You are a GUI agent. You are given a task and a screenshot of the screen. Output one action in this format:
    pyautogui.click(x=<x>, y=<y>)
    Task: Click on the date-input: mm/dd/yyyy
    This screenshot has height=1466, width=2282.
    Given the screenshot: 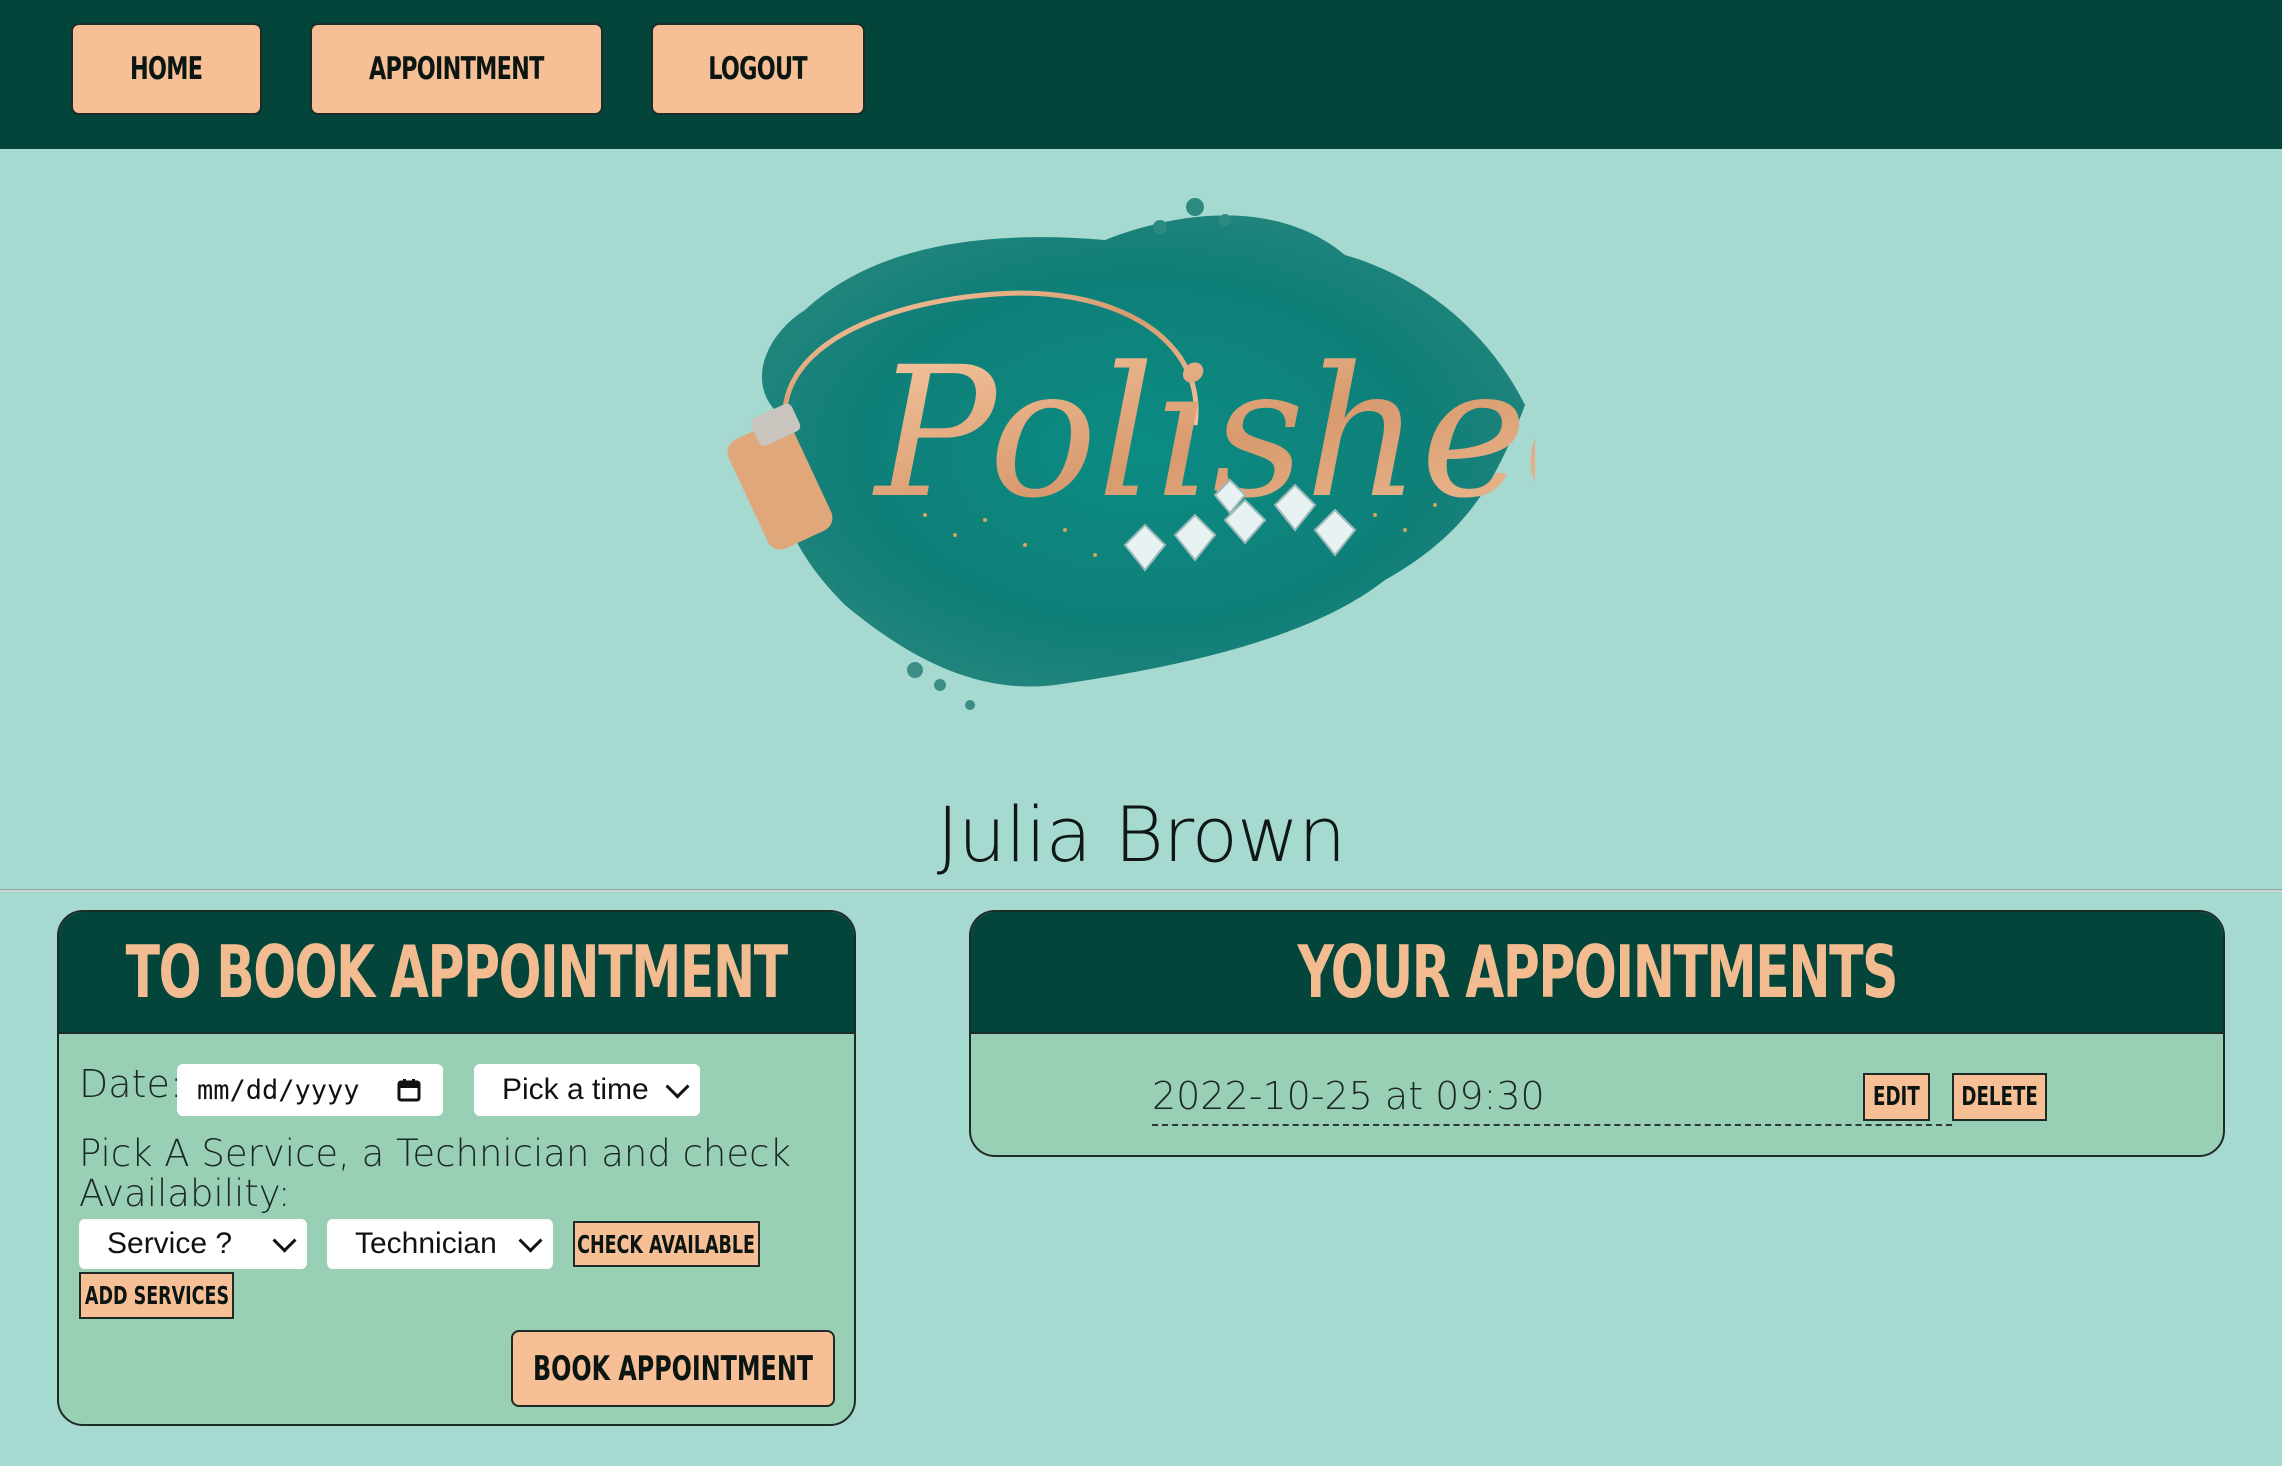 What is the action you would take?
    pyautogui.click(x=310, y=1090)
    